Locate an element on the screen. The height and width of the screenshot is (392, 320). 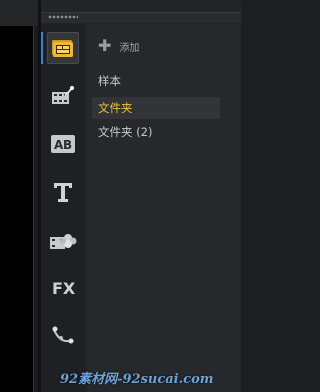
media-button is located at coordinates (63, 48).